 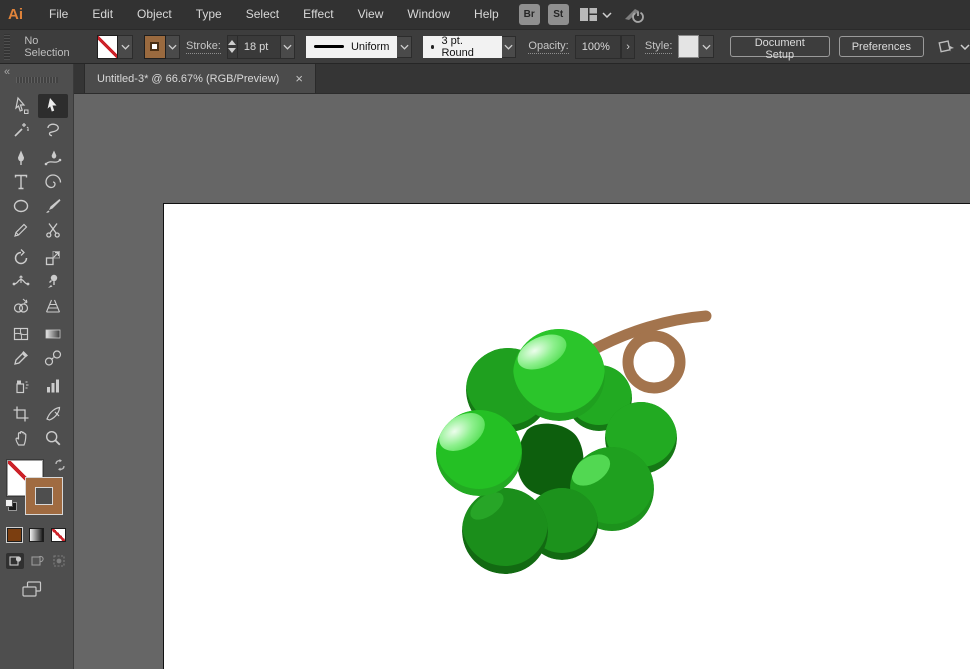 I want to click on blend-tool, so click(x=53, y=358).